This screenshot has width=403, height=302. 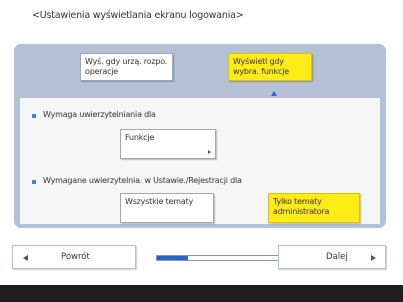 What do you see at coordinates (218, 258) in the screenshot?
I see `progress-bar` at bounding box center [218, 258].